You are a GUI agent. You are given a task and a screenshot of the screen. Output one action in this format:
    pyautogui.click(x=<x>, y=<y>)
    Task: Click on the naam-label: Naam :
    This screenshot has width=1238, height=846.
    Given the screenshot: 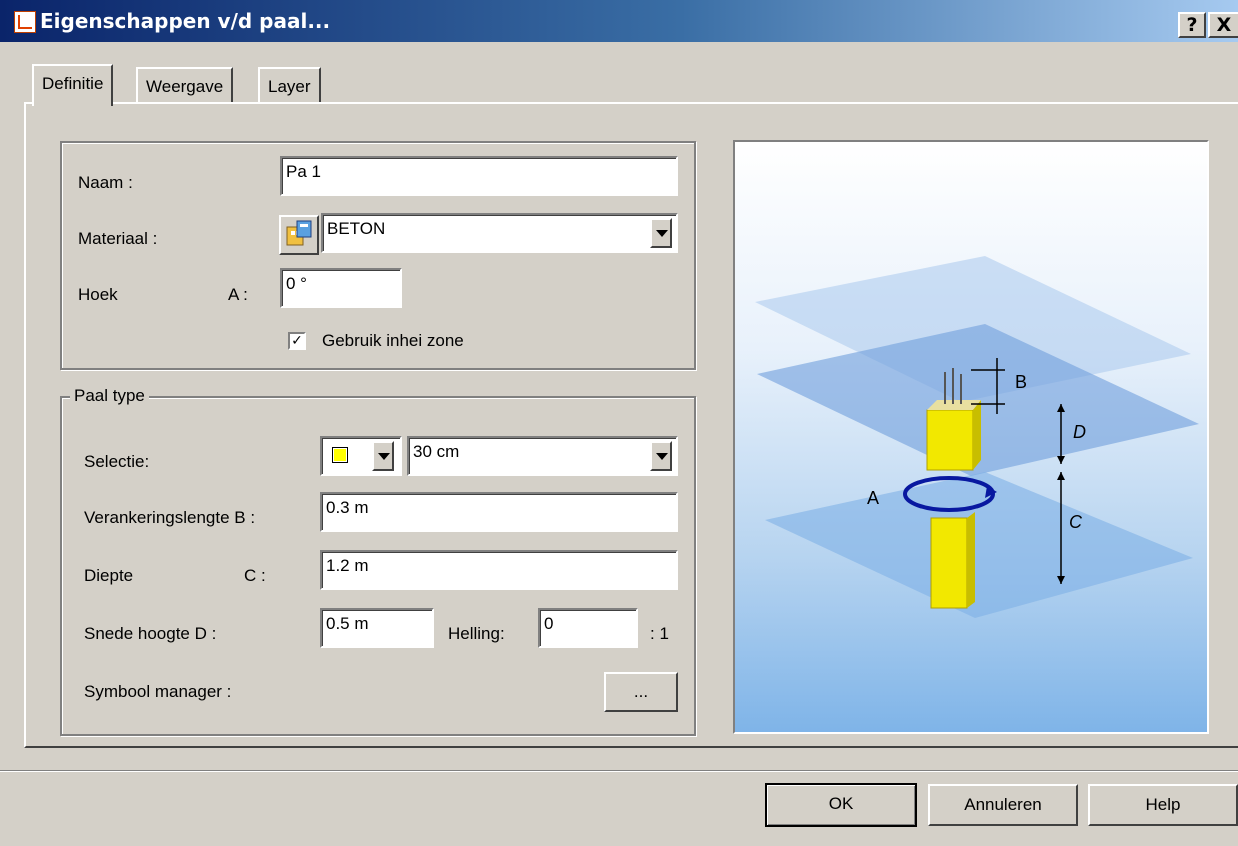 What is the action you would take?
    pyautogui.click(x=105, y=182)
    